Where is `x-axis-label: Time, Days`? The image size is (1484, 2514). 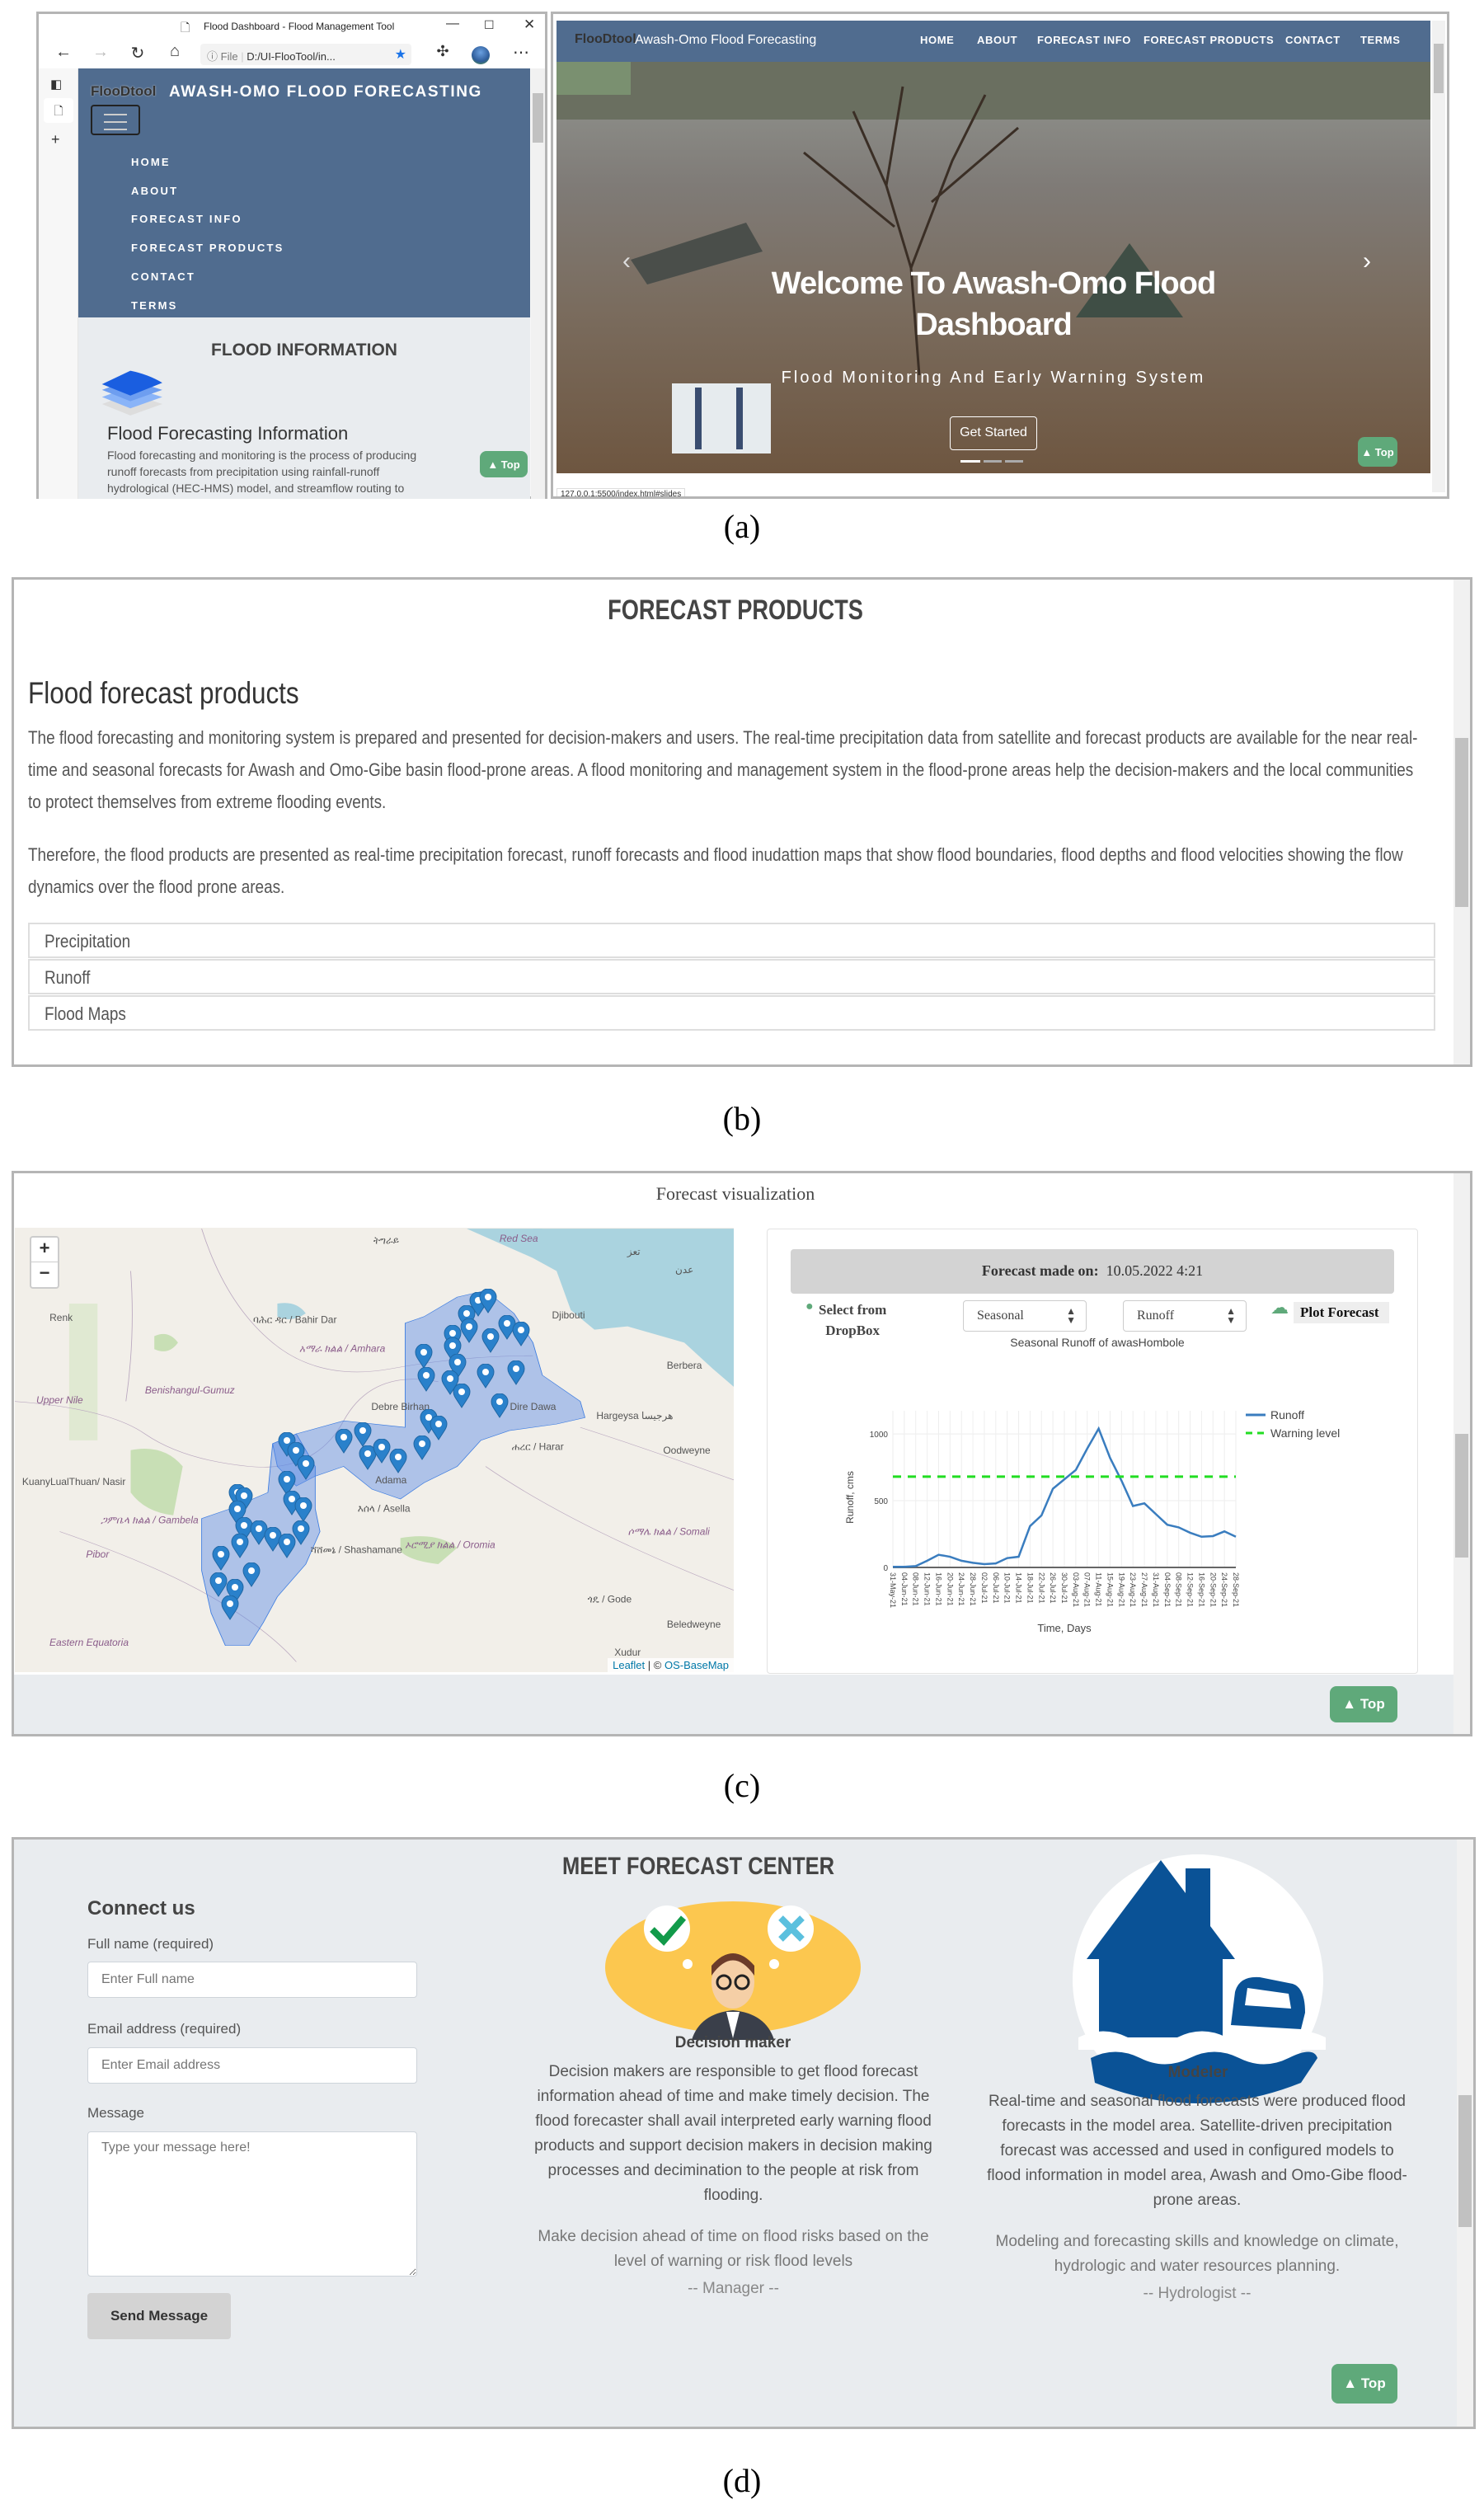
x-axis-label: Time, Days is located at coordinates (1064, 1628).